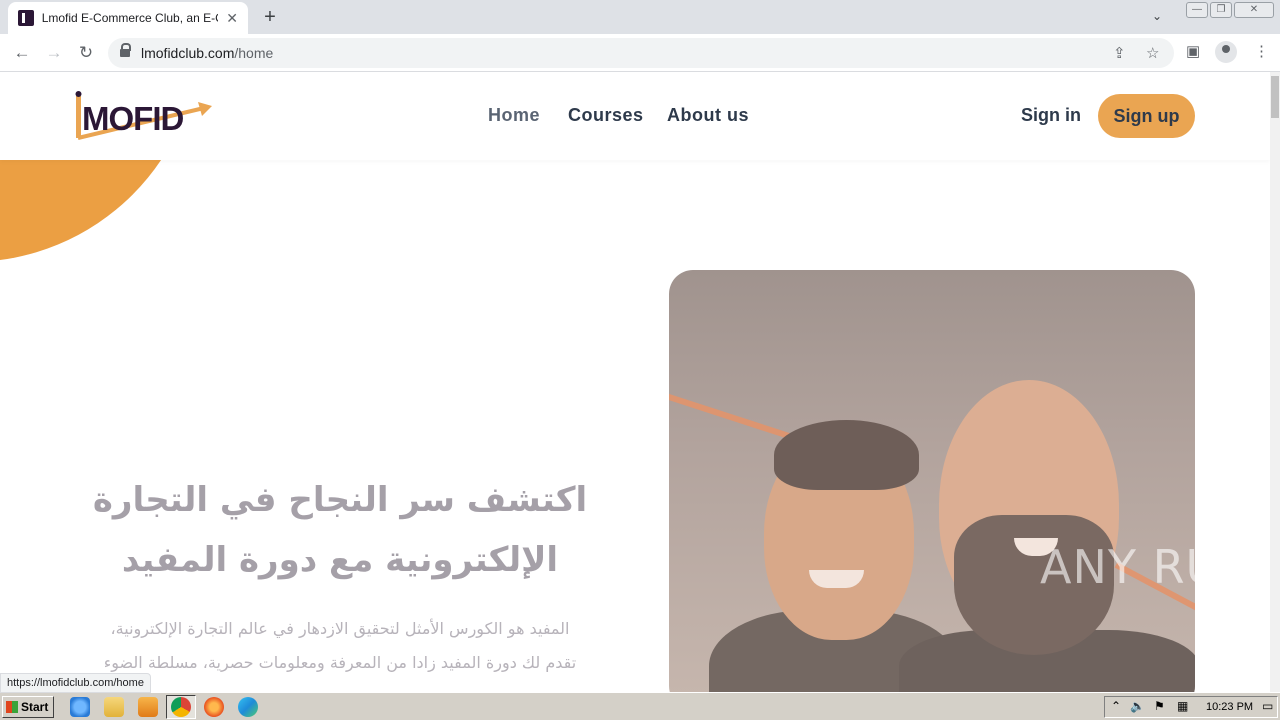 The height and width of the screenshot is (720, 1280). Describe the element at coordinates (1197, 10) in the screenshot. I see `minimize-window-button: —` at that location.